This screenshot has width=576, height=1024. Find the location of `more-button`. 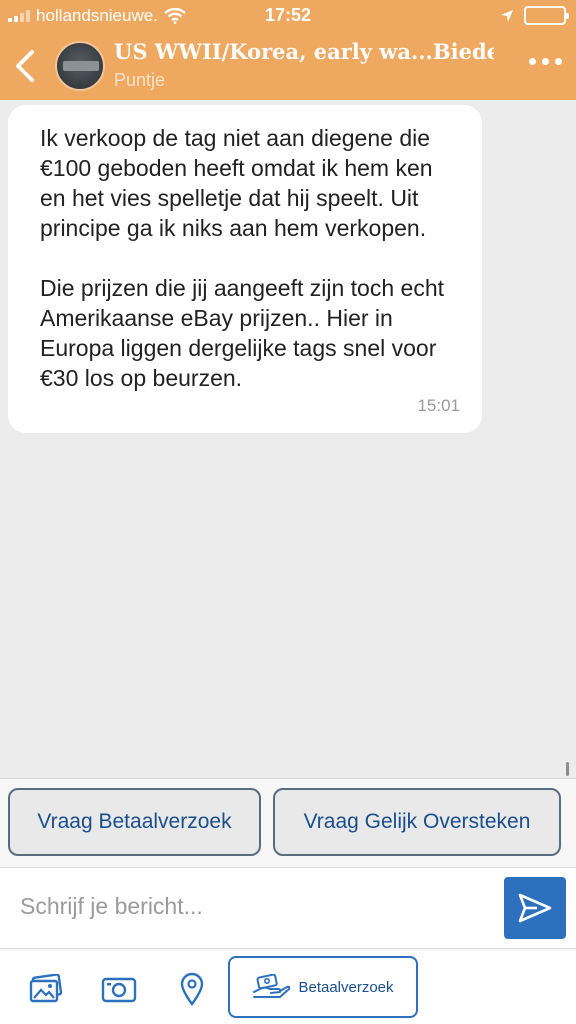

more-button is located at coordinates (545, 61).